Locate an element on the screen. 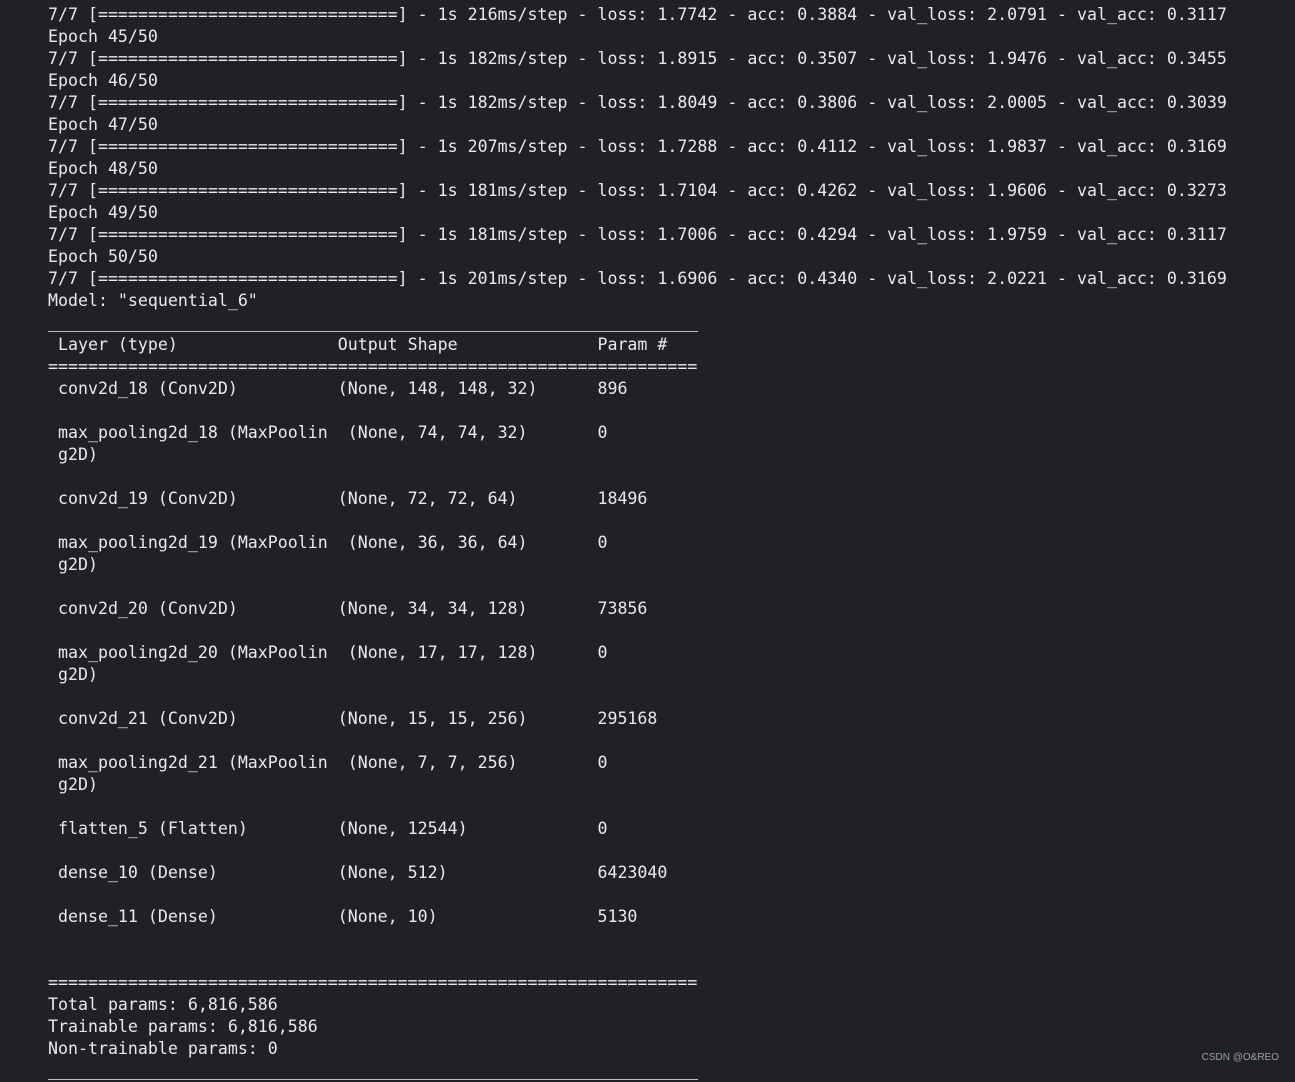 This screenshot has width=1295, height=1082. summary-row: flatten_5 (Flatten) (None, 12544) 0 is located at coordinates (373, 828).